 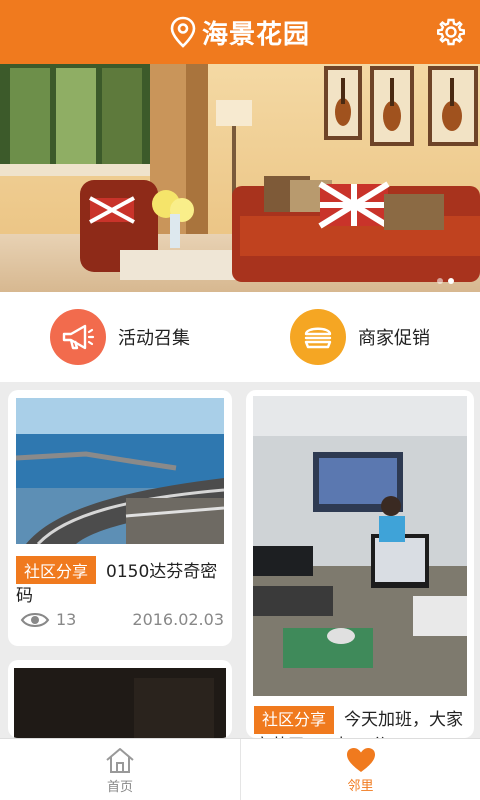 I want to click on app-header: 海景花园, so click(x=240, y=32).